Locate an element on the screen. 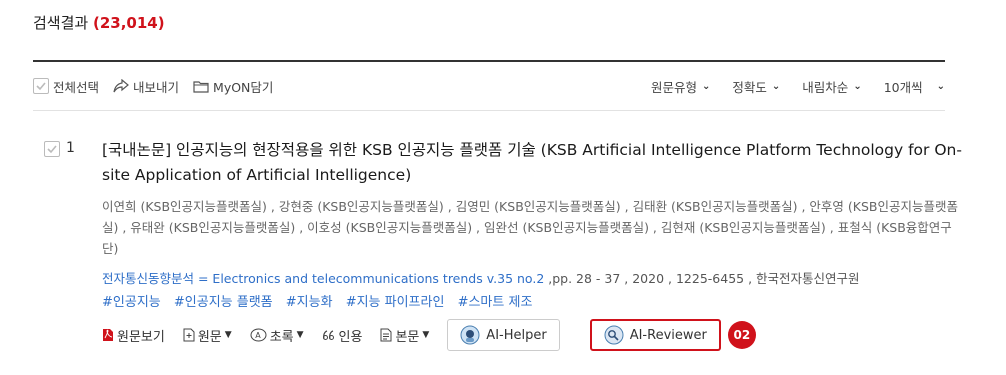 The width and height of the screenshot is (1006, 375). results-header: 검색결과 (23,014) is located at coordinates (99, 22).